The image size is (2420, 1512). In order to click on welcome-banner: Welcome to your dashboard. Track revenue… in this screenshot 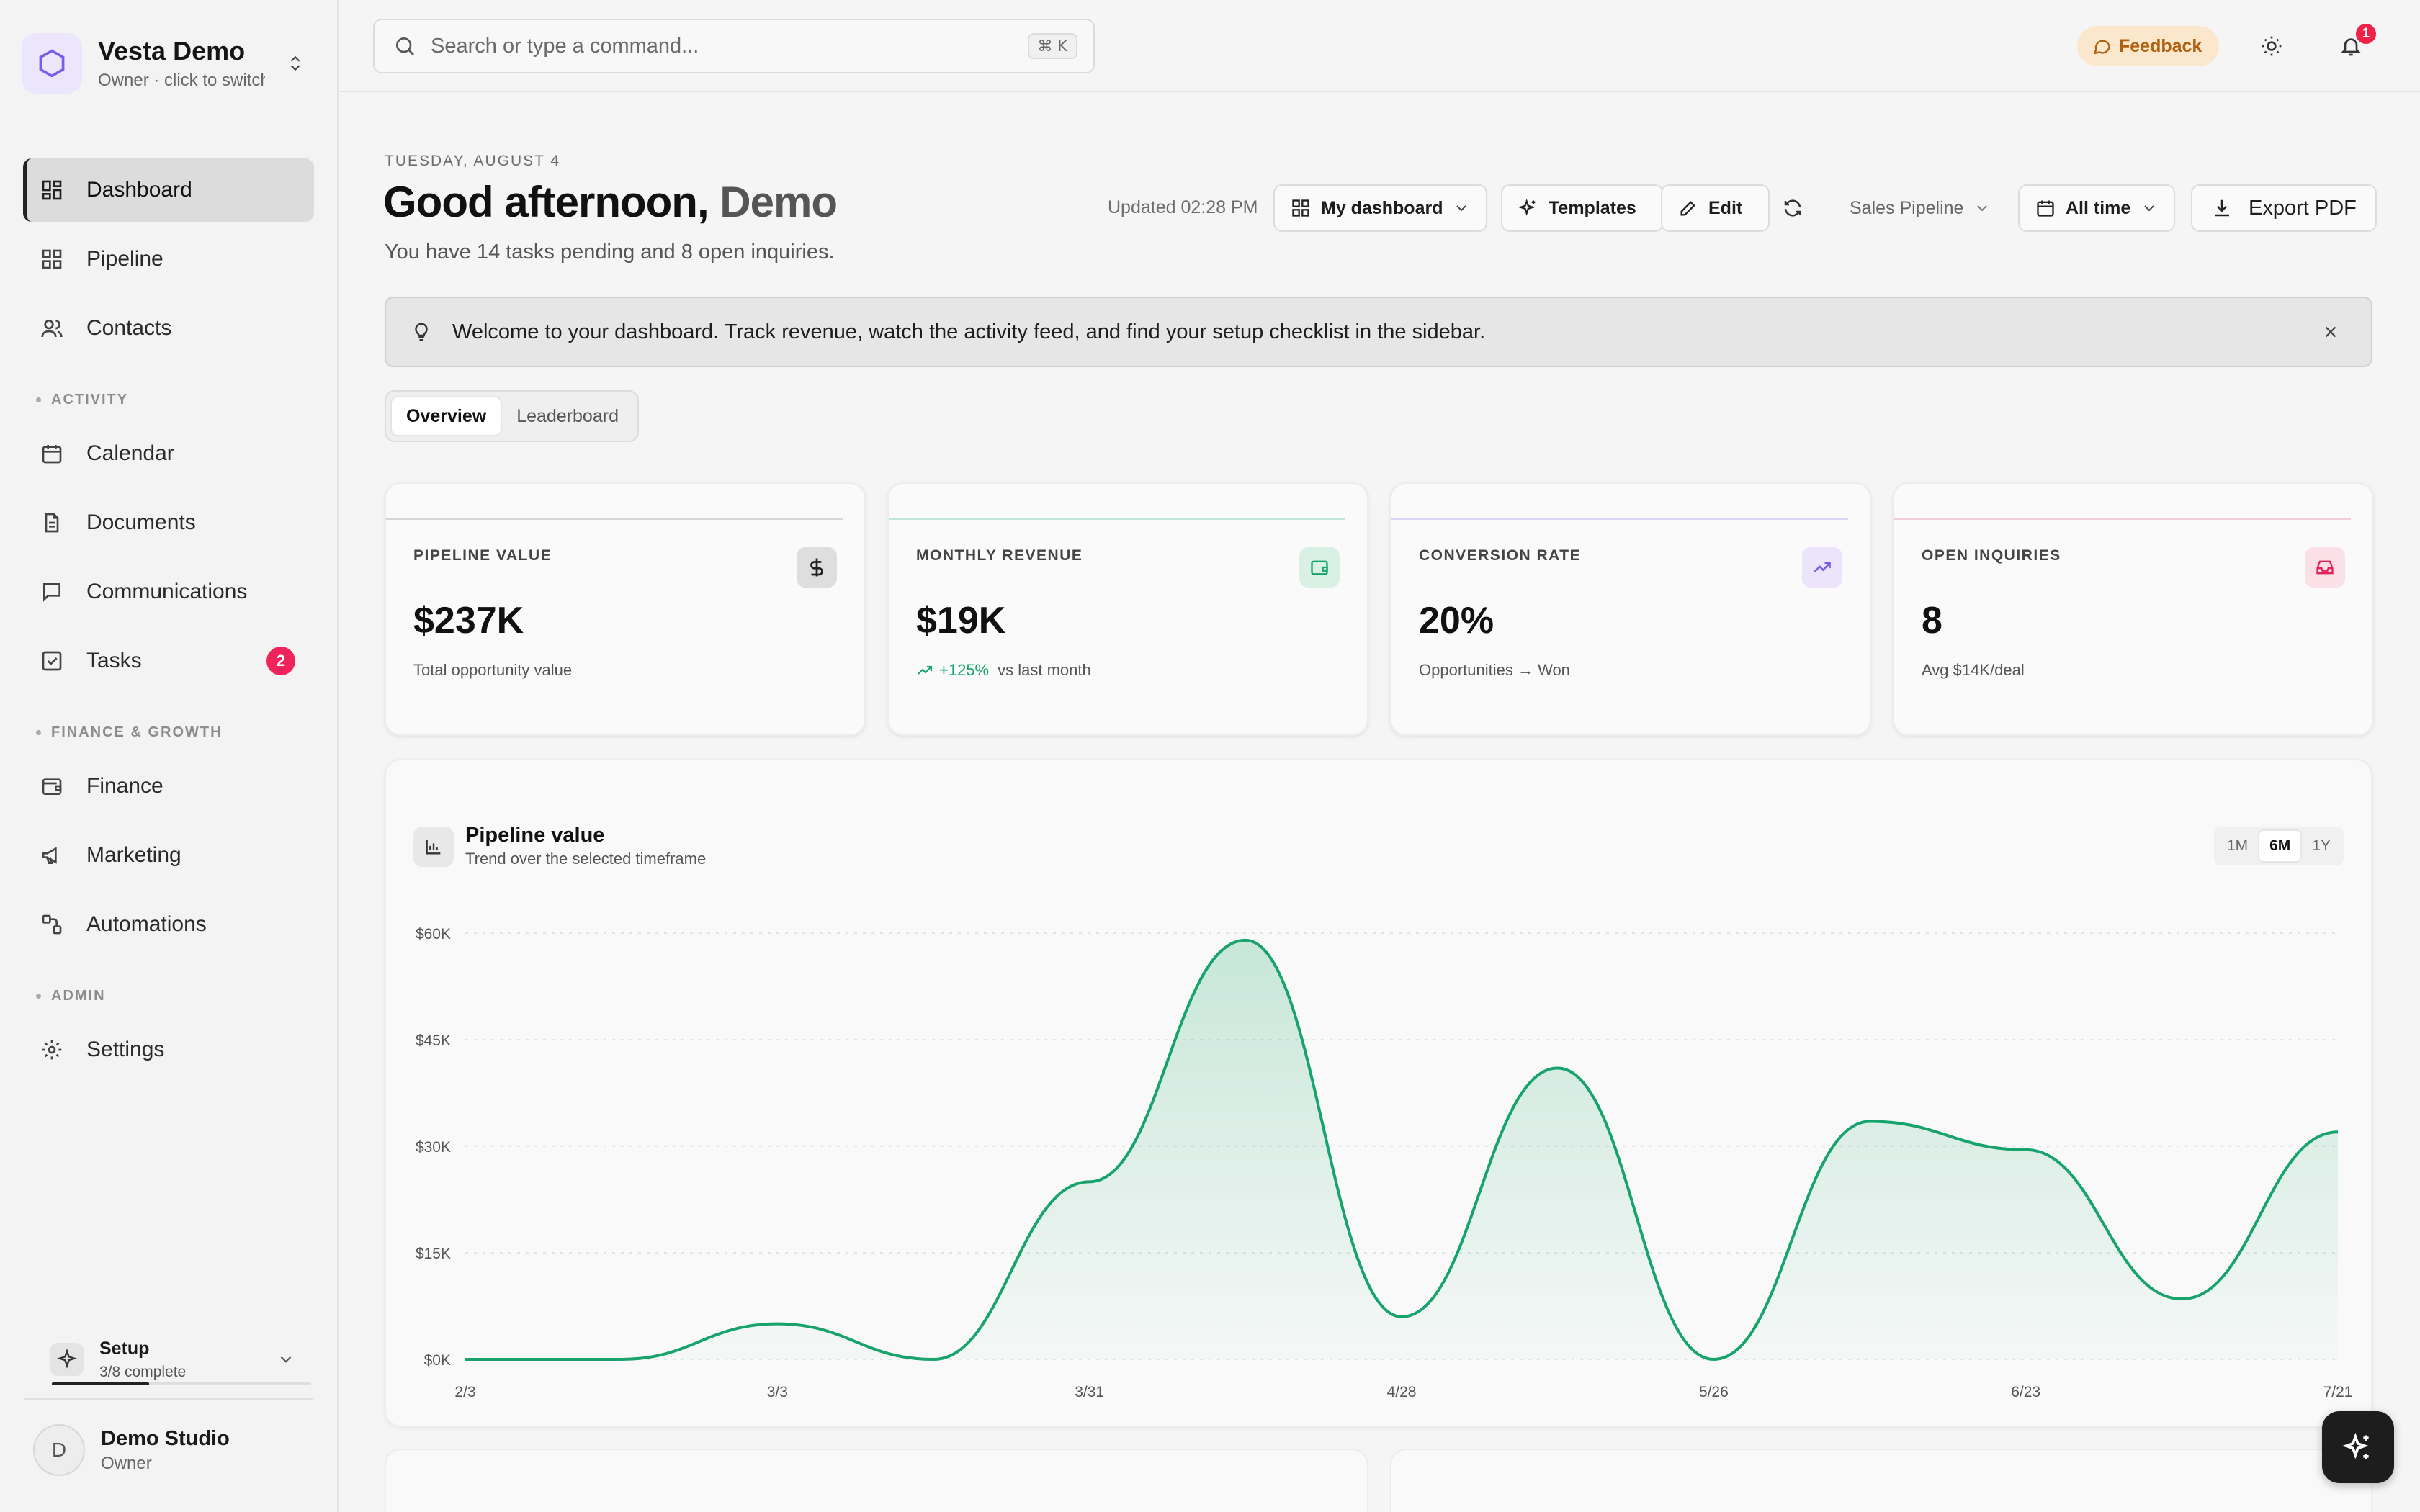, I will do `click(1378, 332)`.